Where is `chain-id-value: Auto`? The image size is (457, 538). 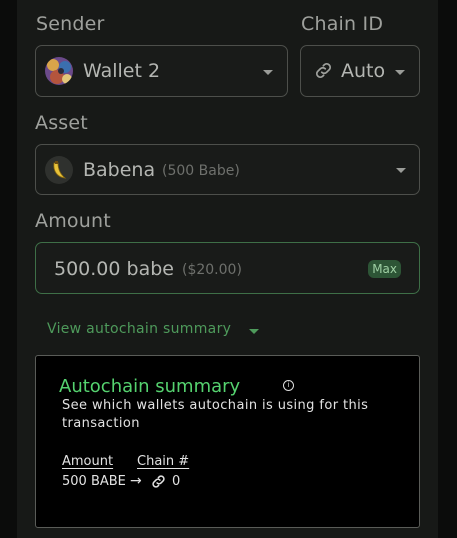
chain-id-value: Auto is located at coordinates (363, 71).